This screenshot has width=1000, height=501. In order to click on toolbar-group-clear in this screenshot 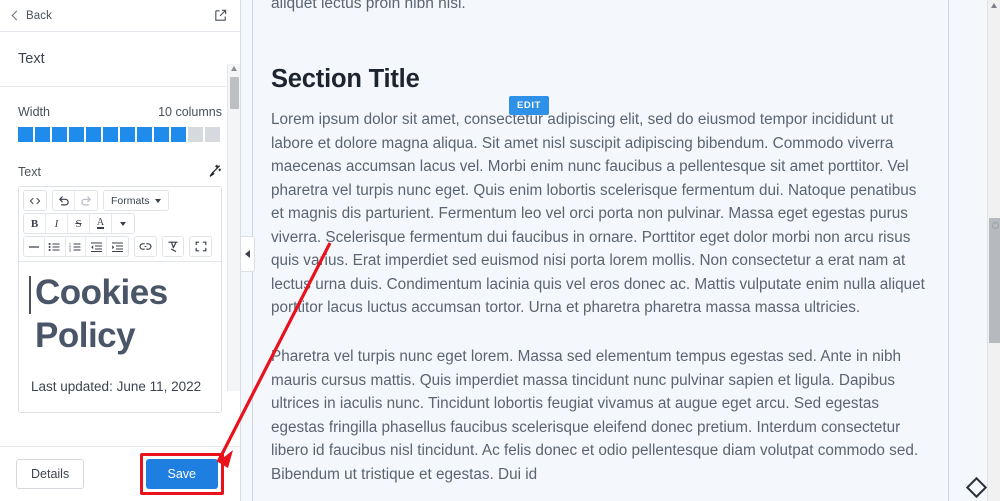, I will do `click(173, 246)`.